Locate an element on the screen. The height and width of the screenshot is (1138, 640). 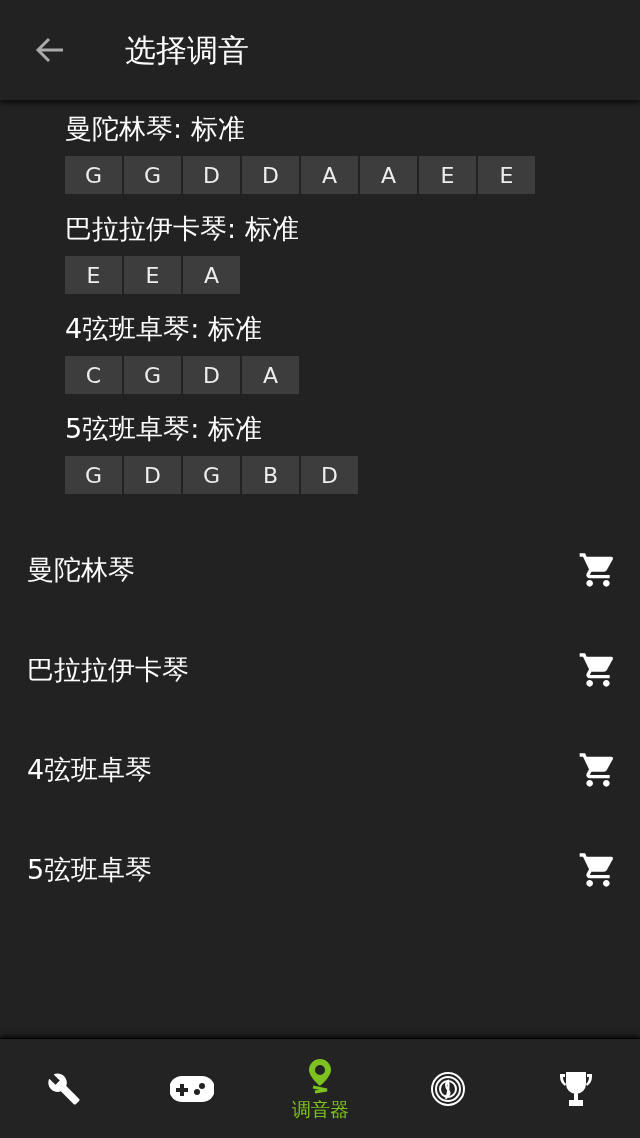
tuning-title: 曼陀林琴: 标准 is located at coordinates (155, 129).